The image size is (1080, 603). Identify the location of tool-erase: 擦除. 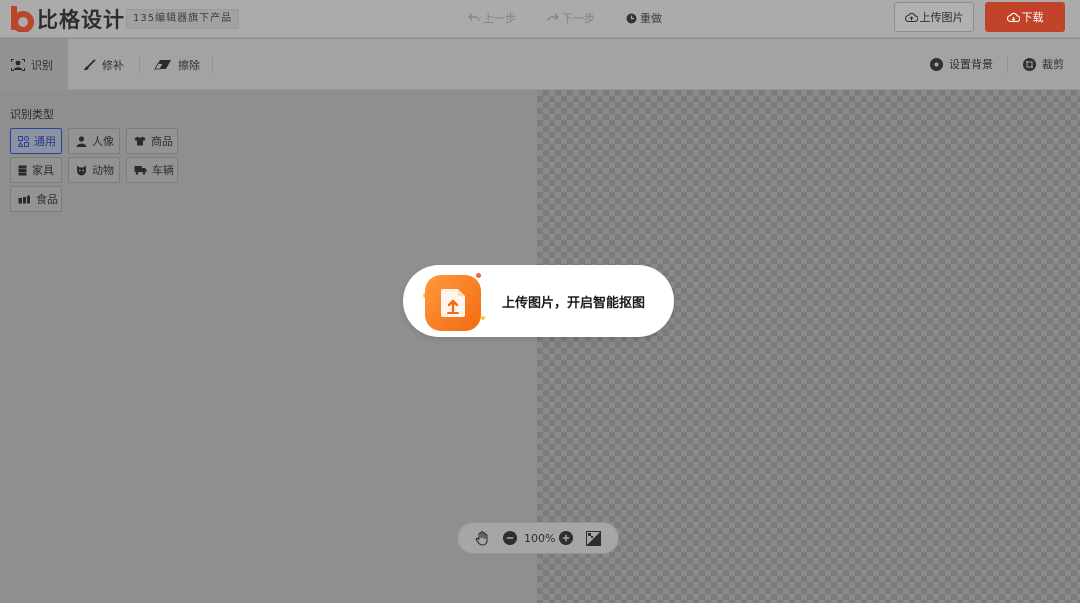
(177, 64).